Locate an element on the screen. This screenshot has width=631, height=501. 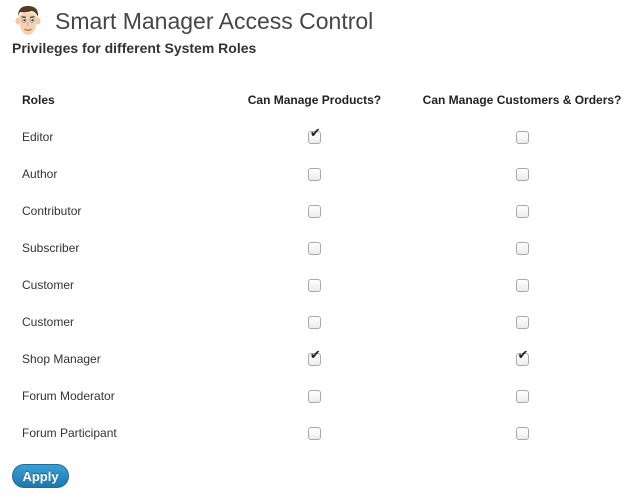
role-name: Contributor is located at coordinates (52, 210).